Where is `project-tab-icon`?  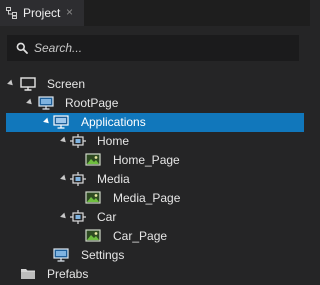
project-tab-icon is located at coordinates (11, 13).